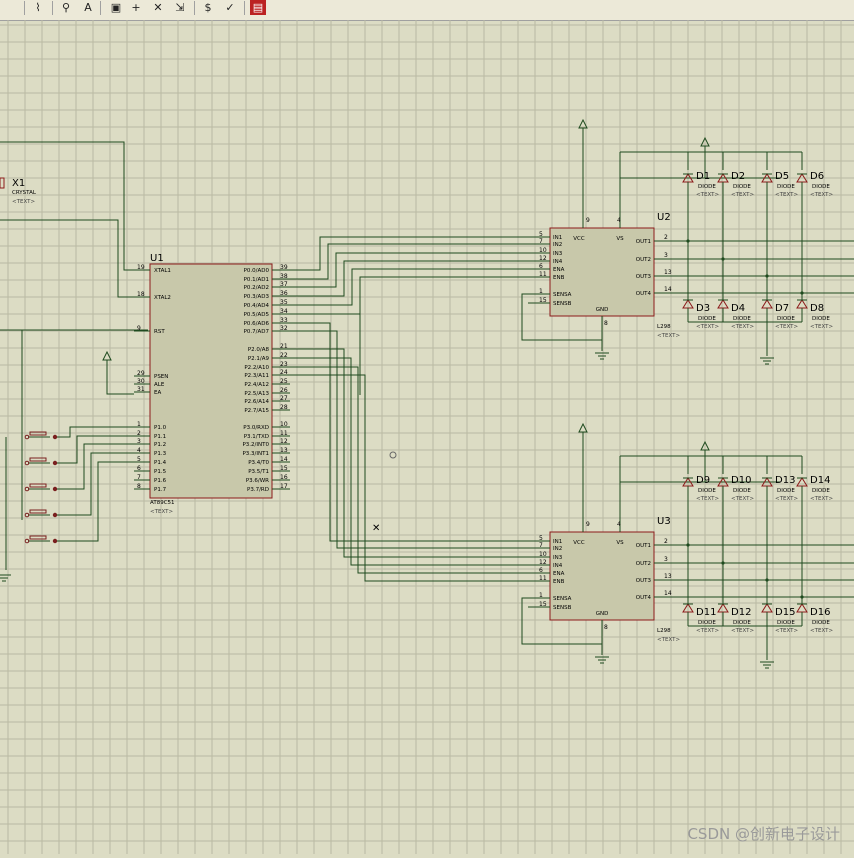  Describe the element at coordinates (284, 407) in the screenshot. I see `mcu-pin-num: 28` at that location.